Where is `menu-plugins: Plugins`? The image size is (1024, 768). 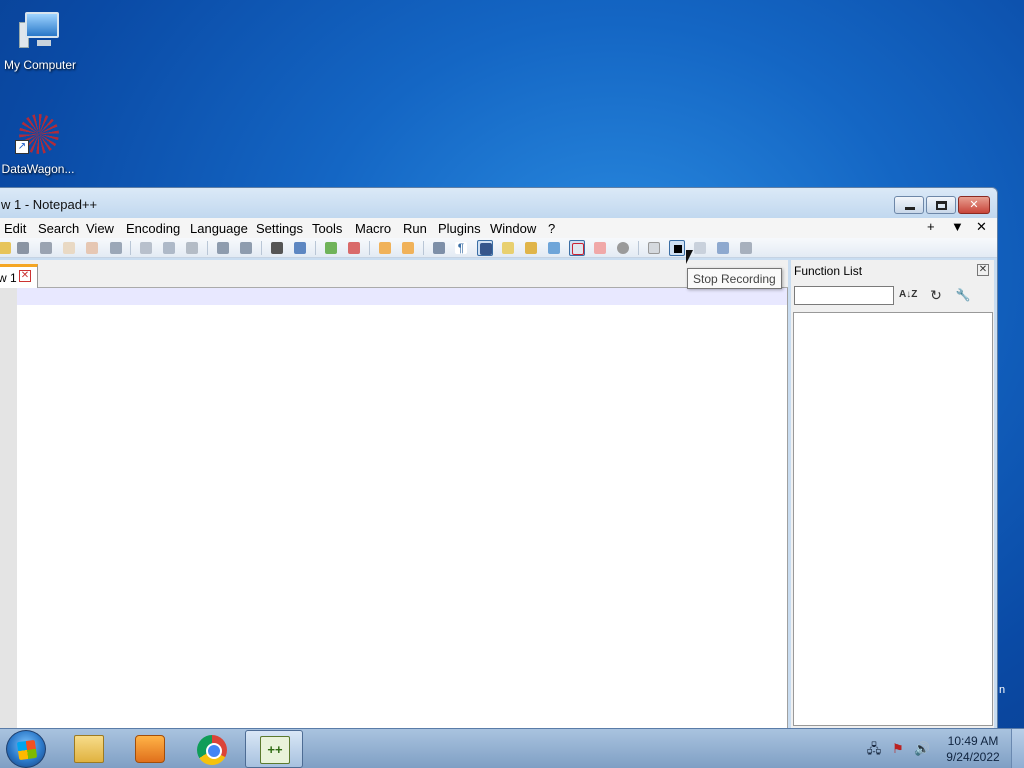 menu-plugins: Plugins is located at coordinates (459, 228).